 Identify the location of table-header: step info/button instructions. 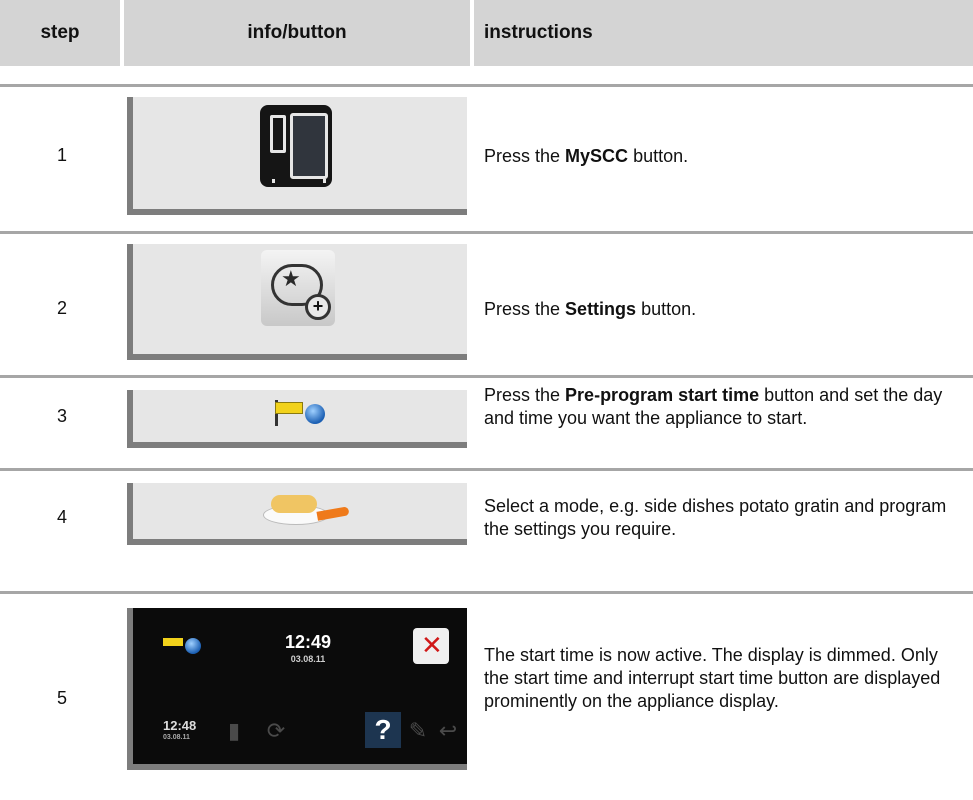
(486, 33).